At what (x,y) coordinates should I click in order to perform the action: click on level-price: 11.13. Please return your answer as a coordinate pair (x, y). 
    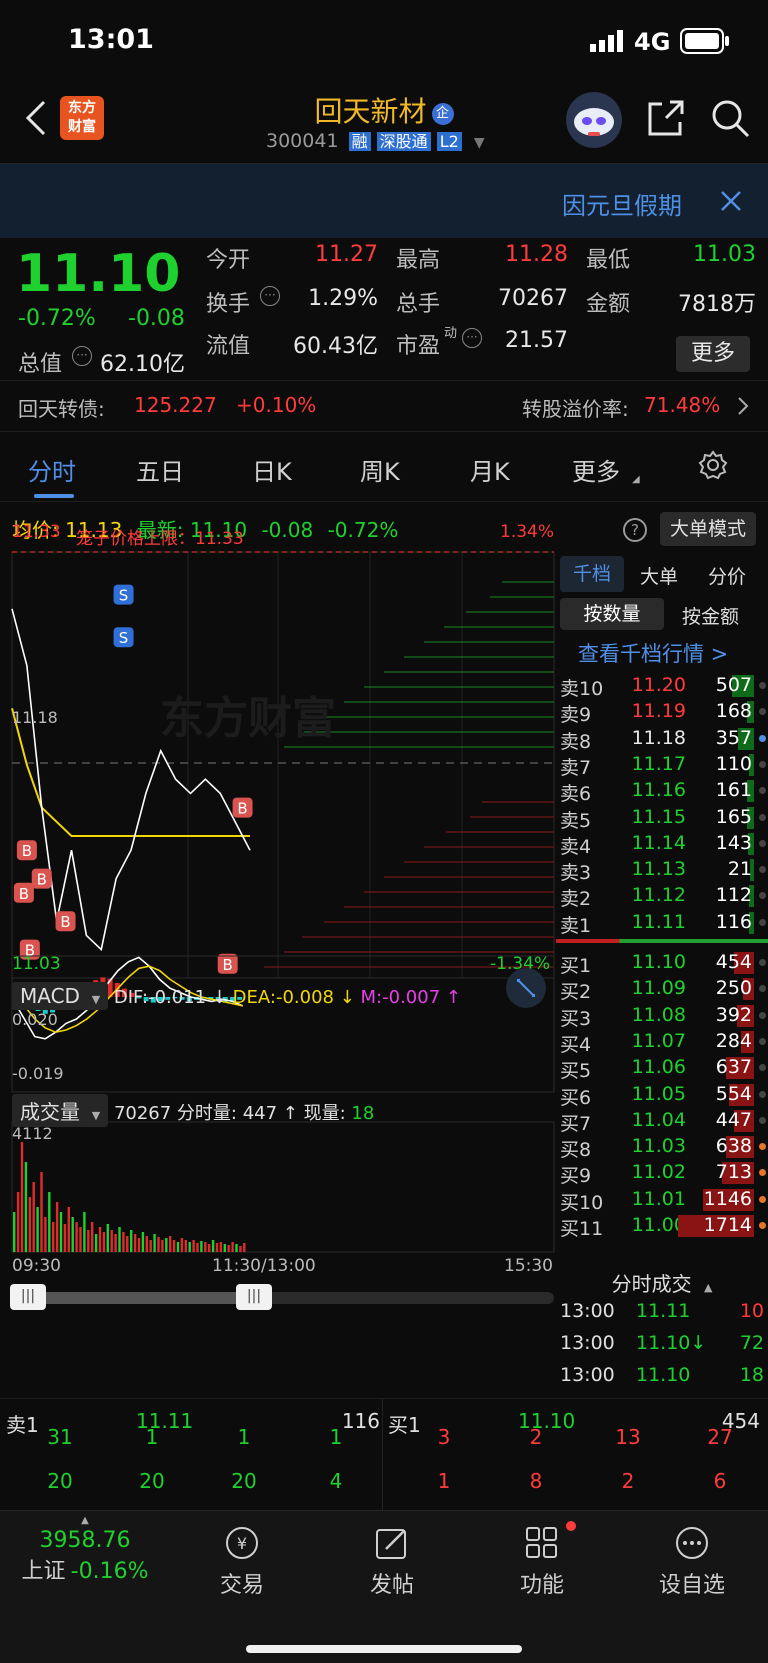
    Looking at the image, I should click on (658, 869).